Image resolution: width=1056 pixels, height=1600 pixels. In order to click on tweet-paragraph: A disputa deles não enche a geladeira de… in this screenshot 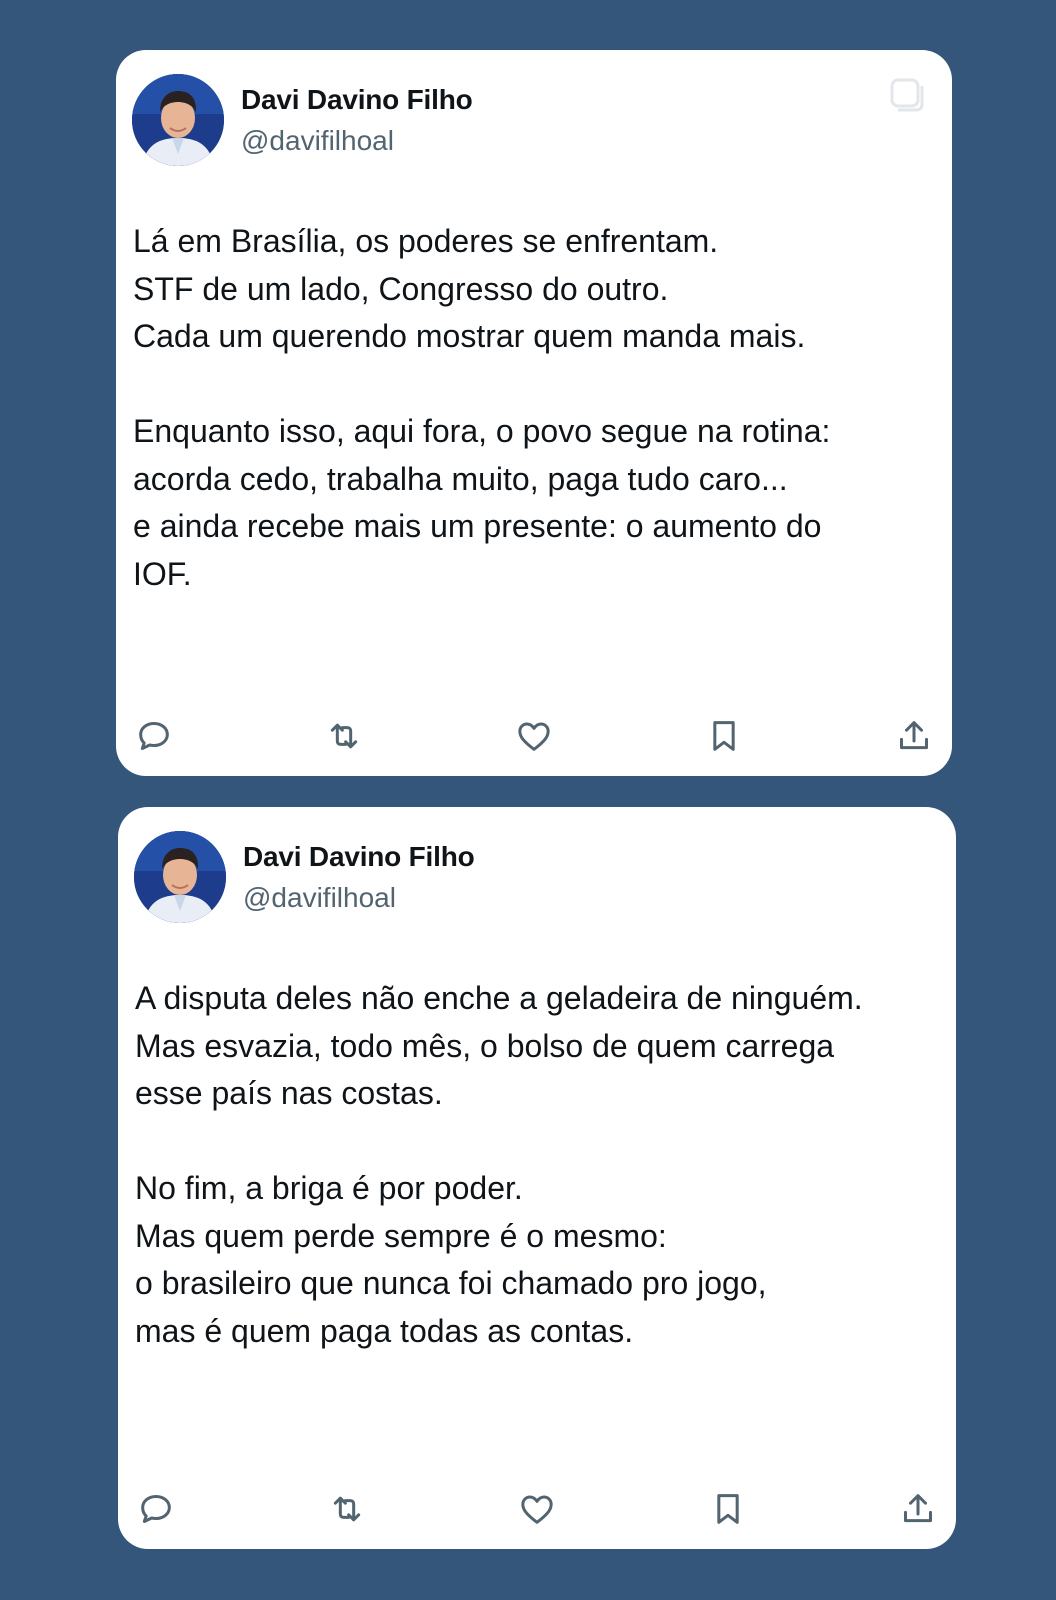, I will do `click(499, 1045)`.